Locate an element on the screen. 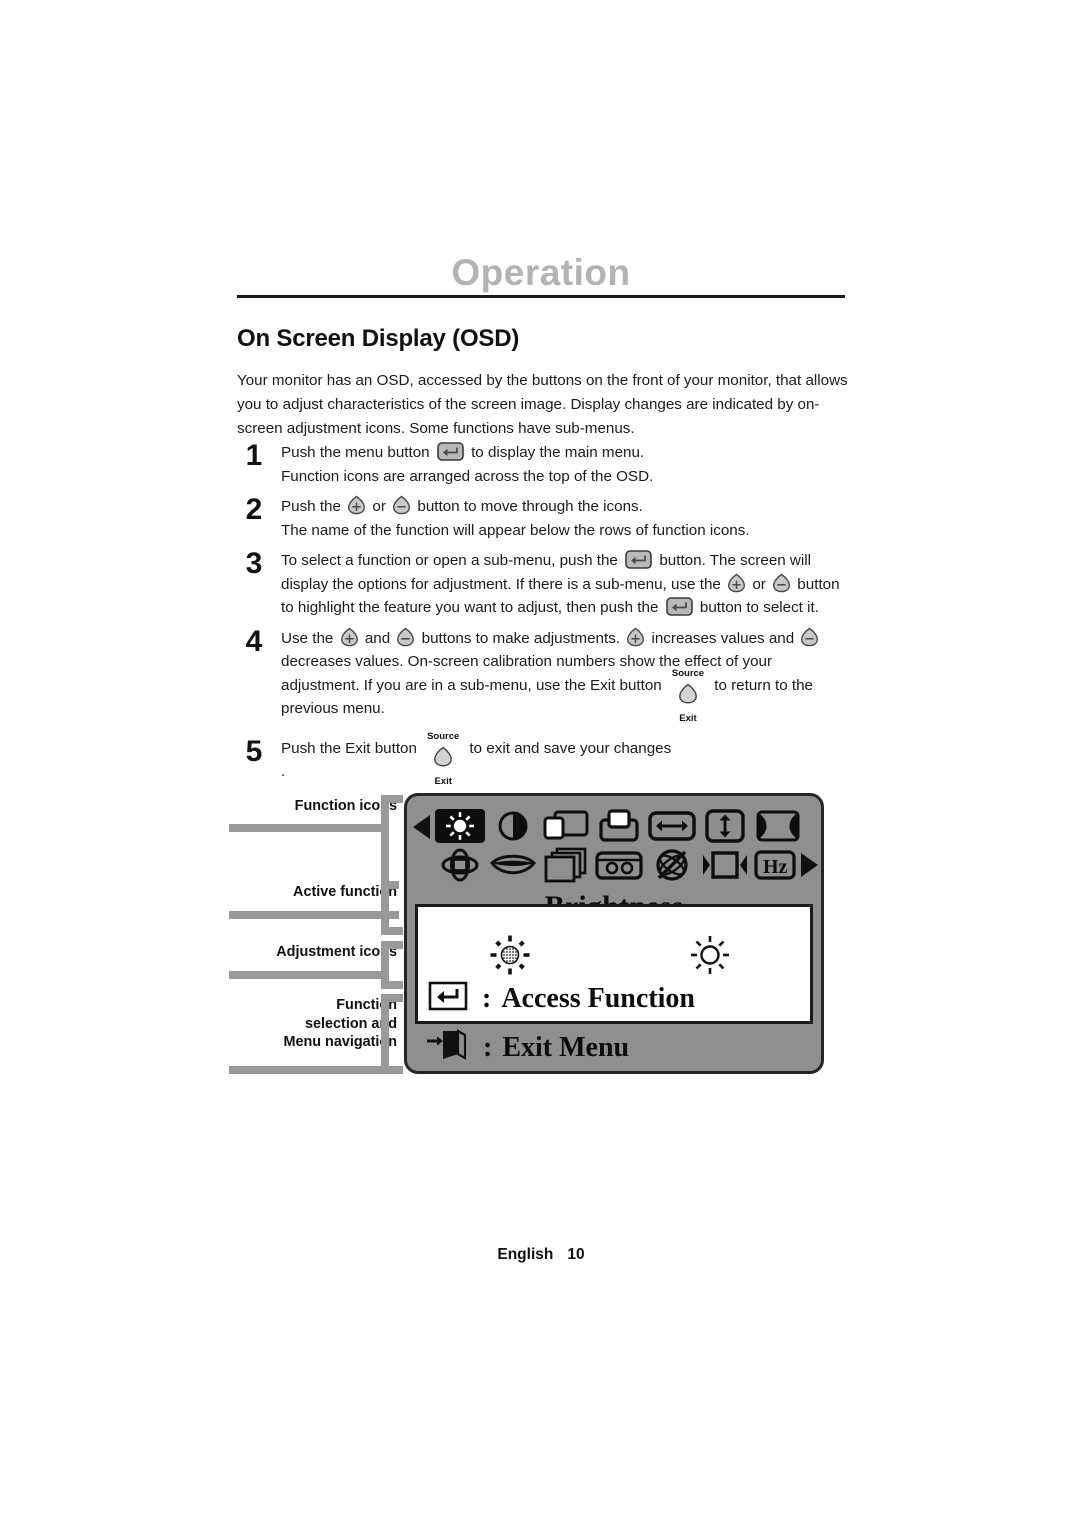 The height and width of the screenshot is (1528, 1080). page-title: Operation is located at coordinates (541, 272).